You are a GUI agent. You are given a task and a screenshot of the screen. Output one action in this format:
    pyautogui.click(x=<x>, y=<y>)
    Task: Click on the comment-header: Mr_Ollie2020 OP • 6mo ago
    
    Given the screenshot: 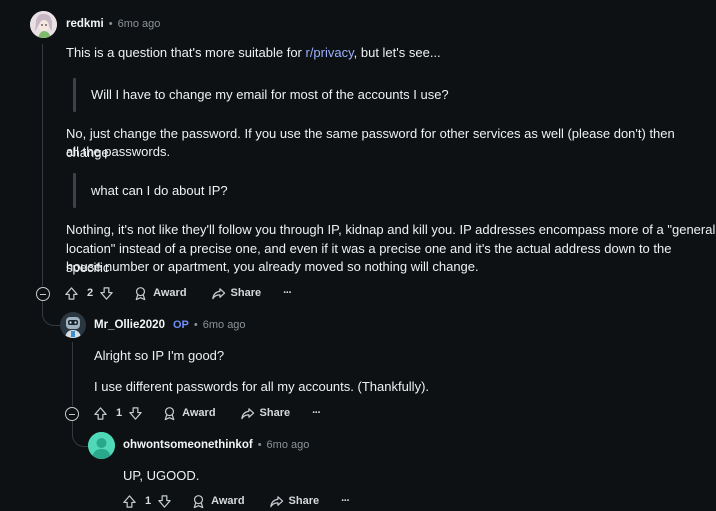 What is the action you would take?
    pyautogui.click(x=170, y=325)
    